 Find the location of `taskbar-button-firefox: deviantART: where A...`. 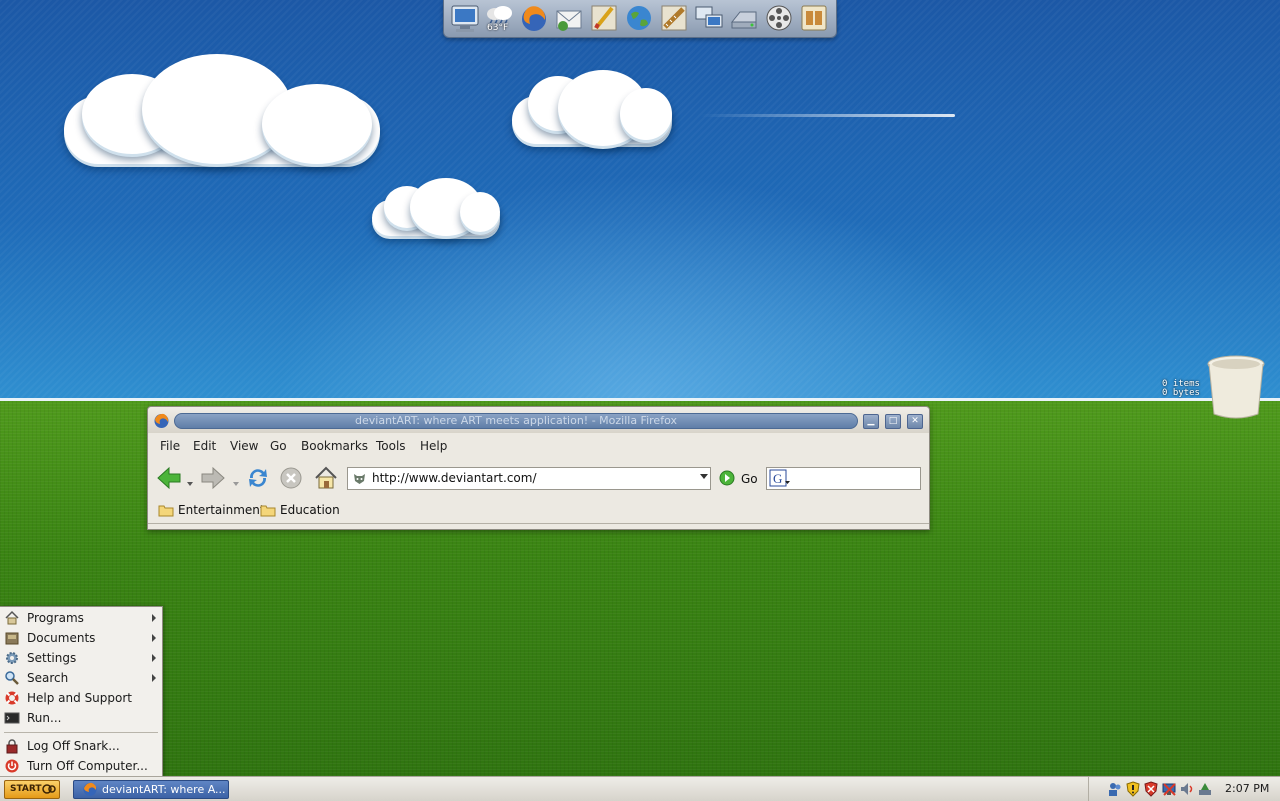

taskbar-button-firefox: deviantART: where A... is located at coordinates (151, 789).